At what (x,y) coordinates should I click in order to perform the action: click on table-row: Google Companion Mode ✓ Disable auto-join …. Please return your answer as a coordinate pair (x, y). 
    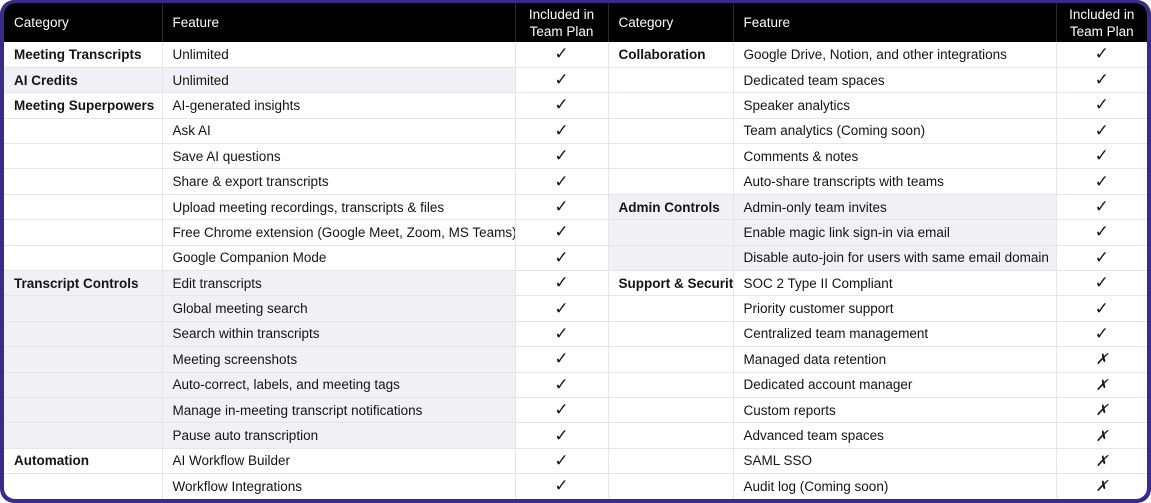
    Looking at the image, I should click on (575, 258).